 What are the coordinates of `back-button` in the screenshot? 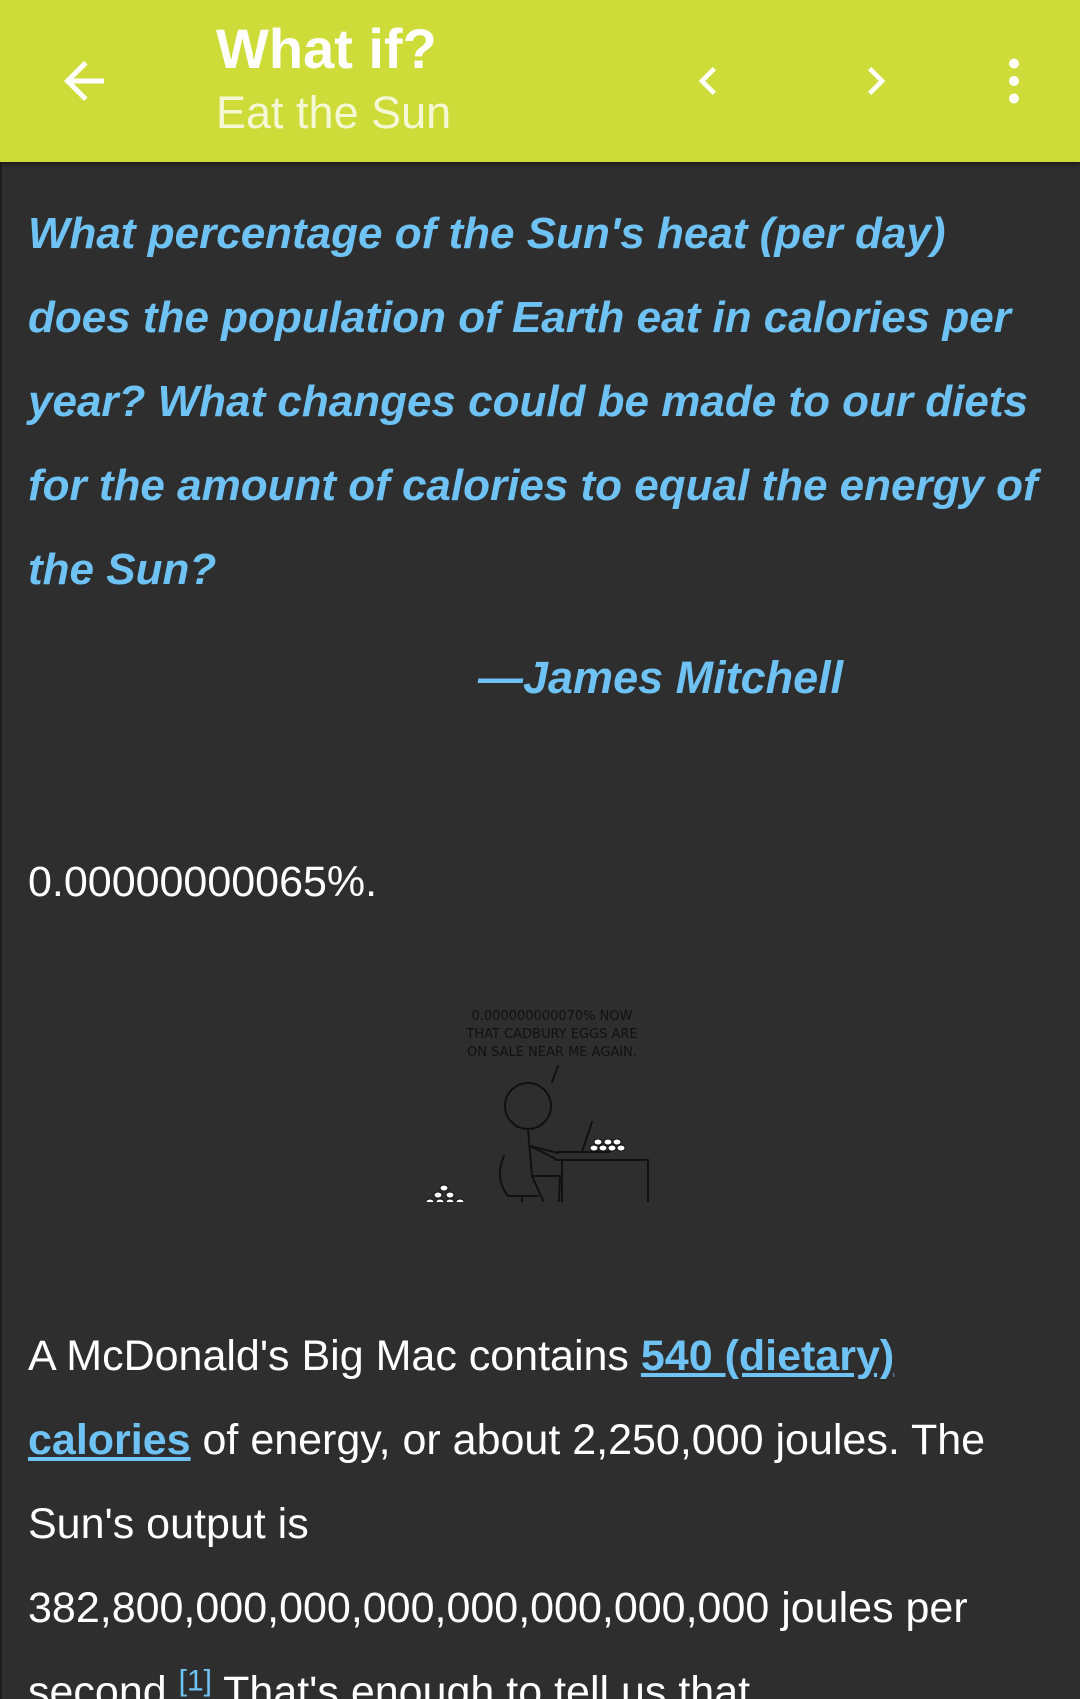 It's located at (84, 81).